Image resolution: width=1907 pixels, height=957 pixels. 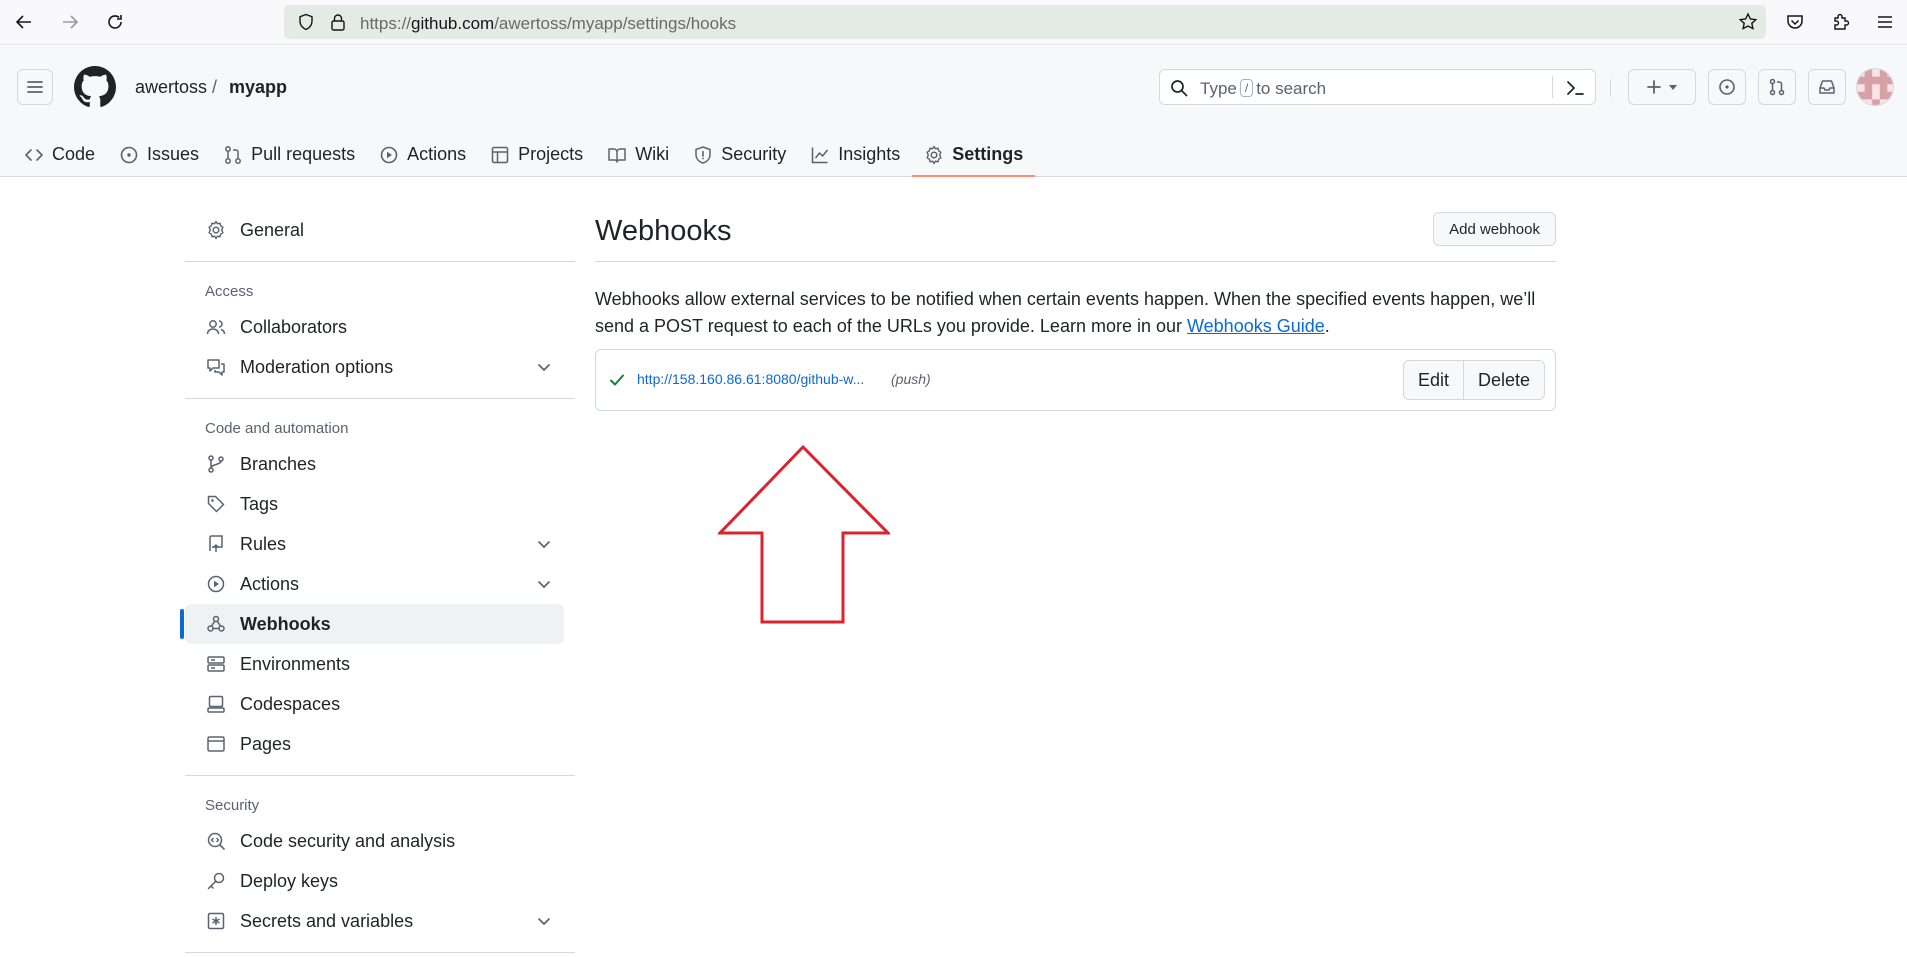 I want to click on tab-actions: Actions, so click(x=422, y=154).